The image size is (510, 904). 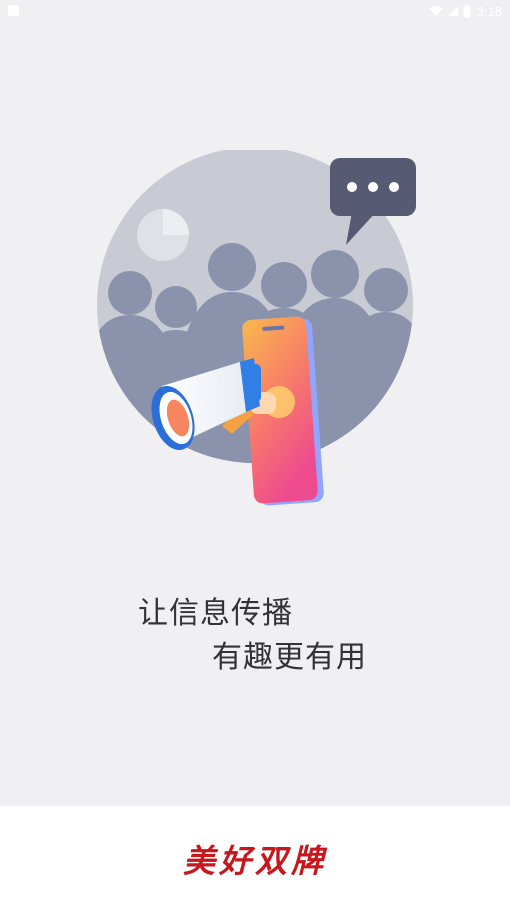 What do you see at coordinates (163, 235) in the screenshot?
I see `pie-chart-icon` at bounding box center [163, 235].